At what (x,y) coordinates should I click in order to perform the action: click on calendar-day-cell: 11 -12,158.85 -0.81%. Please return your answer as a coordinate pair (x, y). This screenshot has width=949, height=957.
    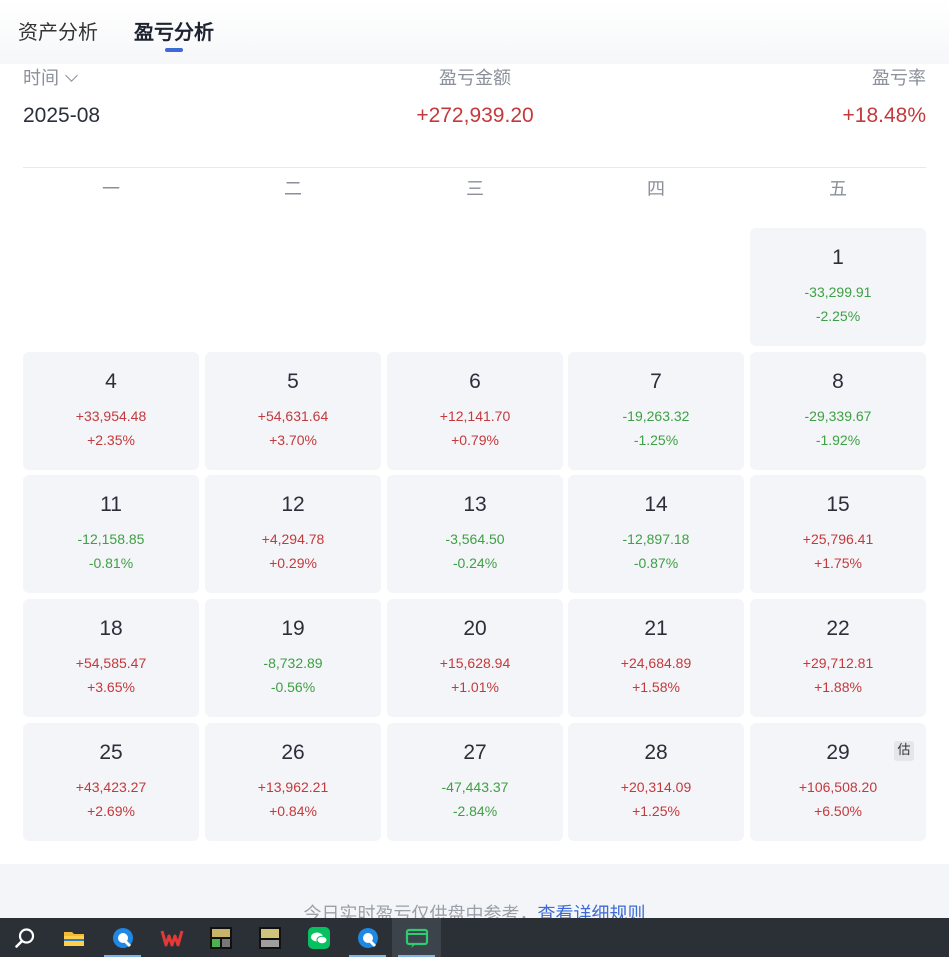
    Looking at the image, I should click on (111, 534).